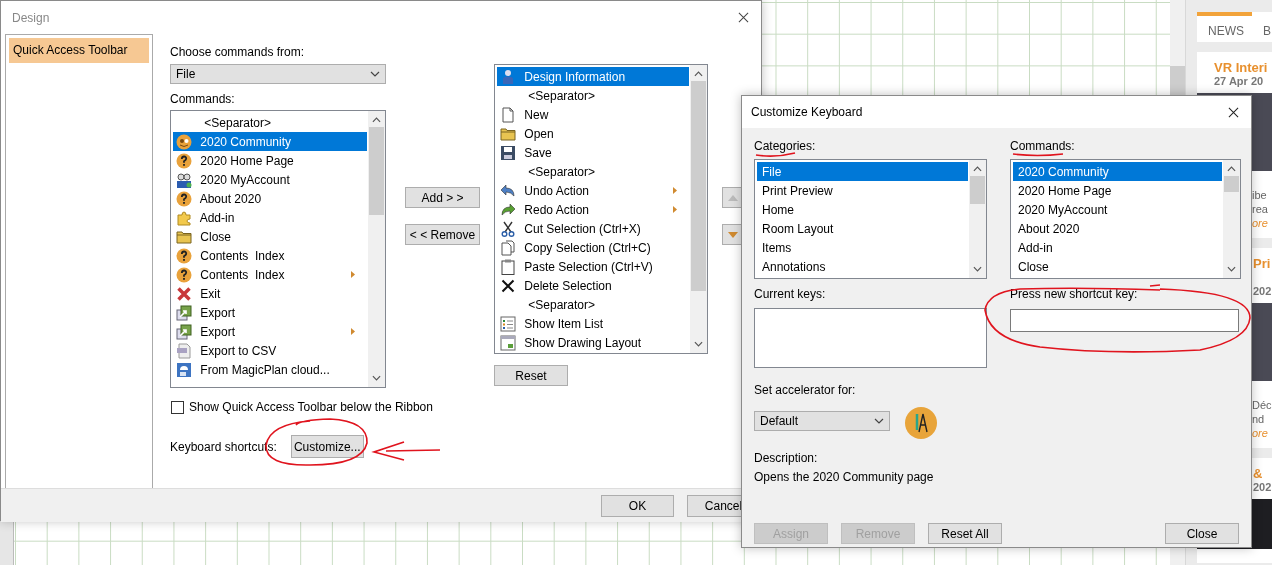 The image size is (1272, 565). I want to click on person-icon, so click(508, 76).